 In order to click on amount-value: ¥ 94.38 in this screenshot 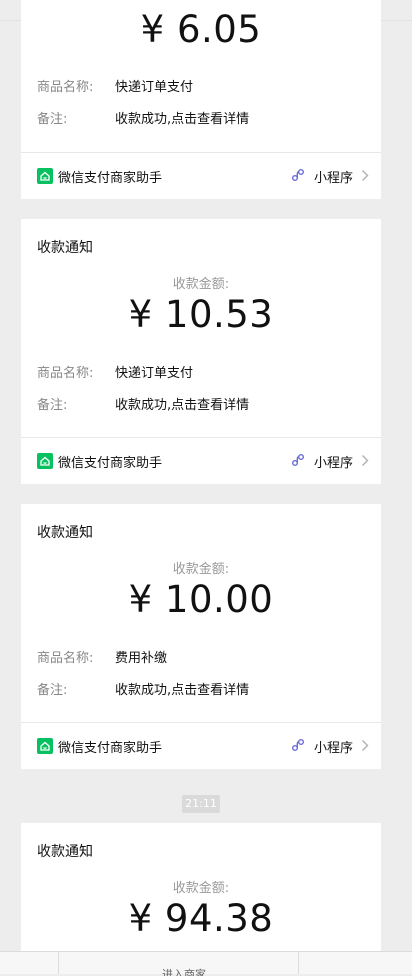, I will do `click(201, 918)`.